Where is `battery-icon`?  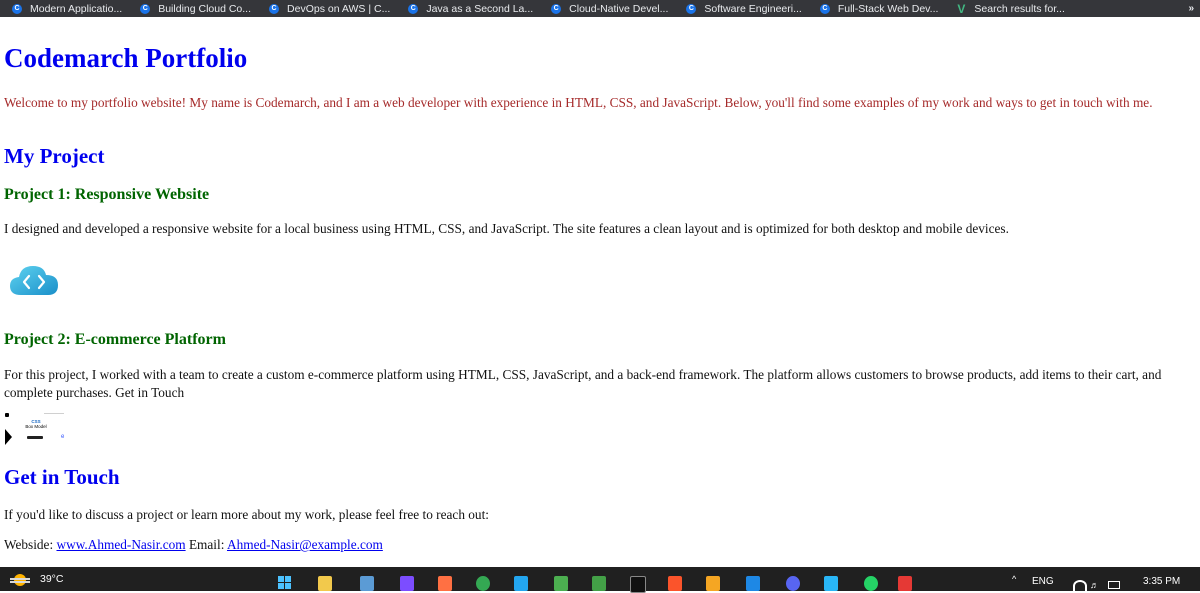 battery-icon is located at coordinates (1114, 585).